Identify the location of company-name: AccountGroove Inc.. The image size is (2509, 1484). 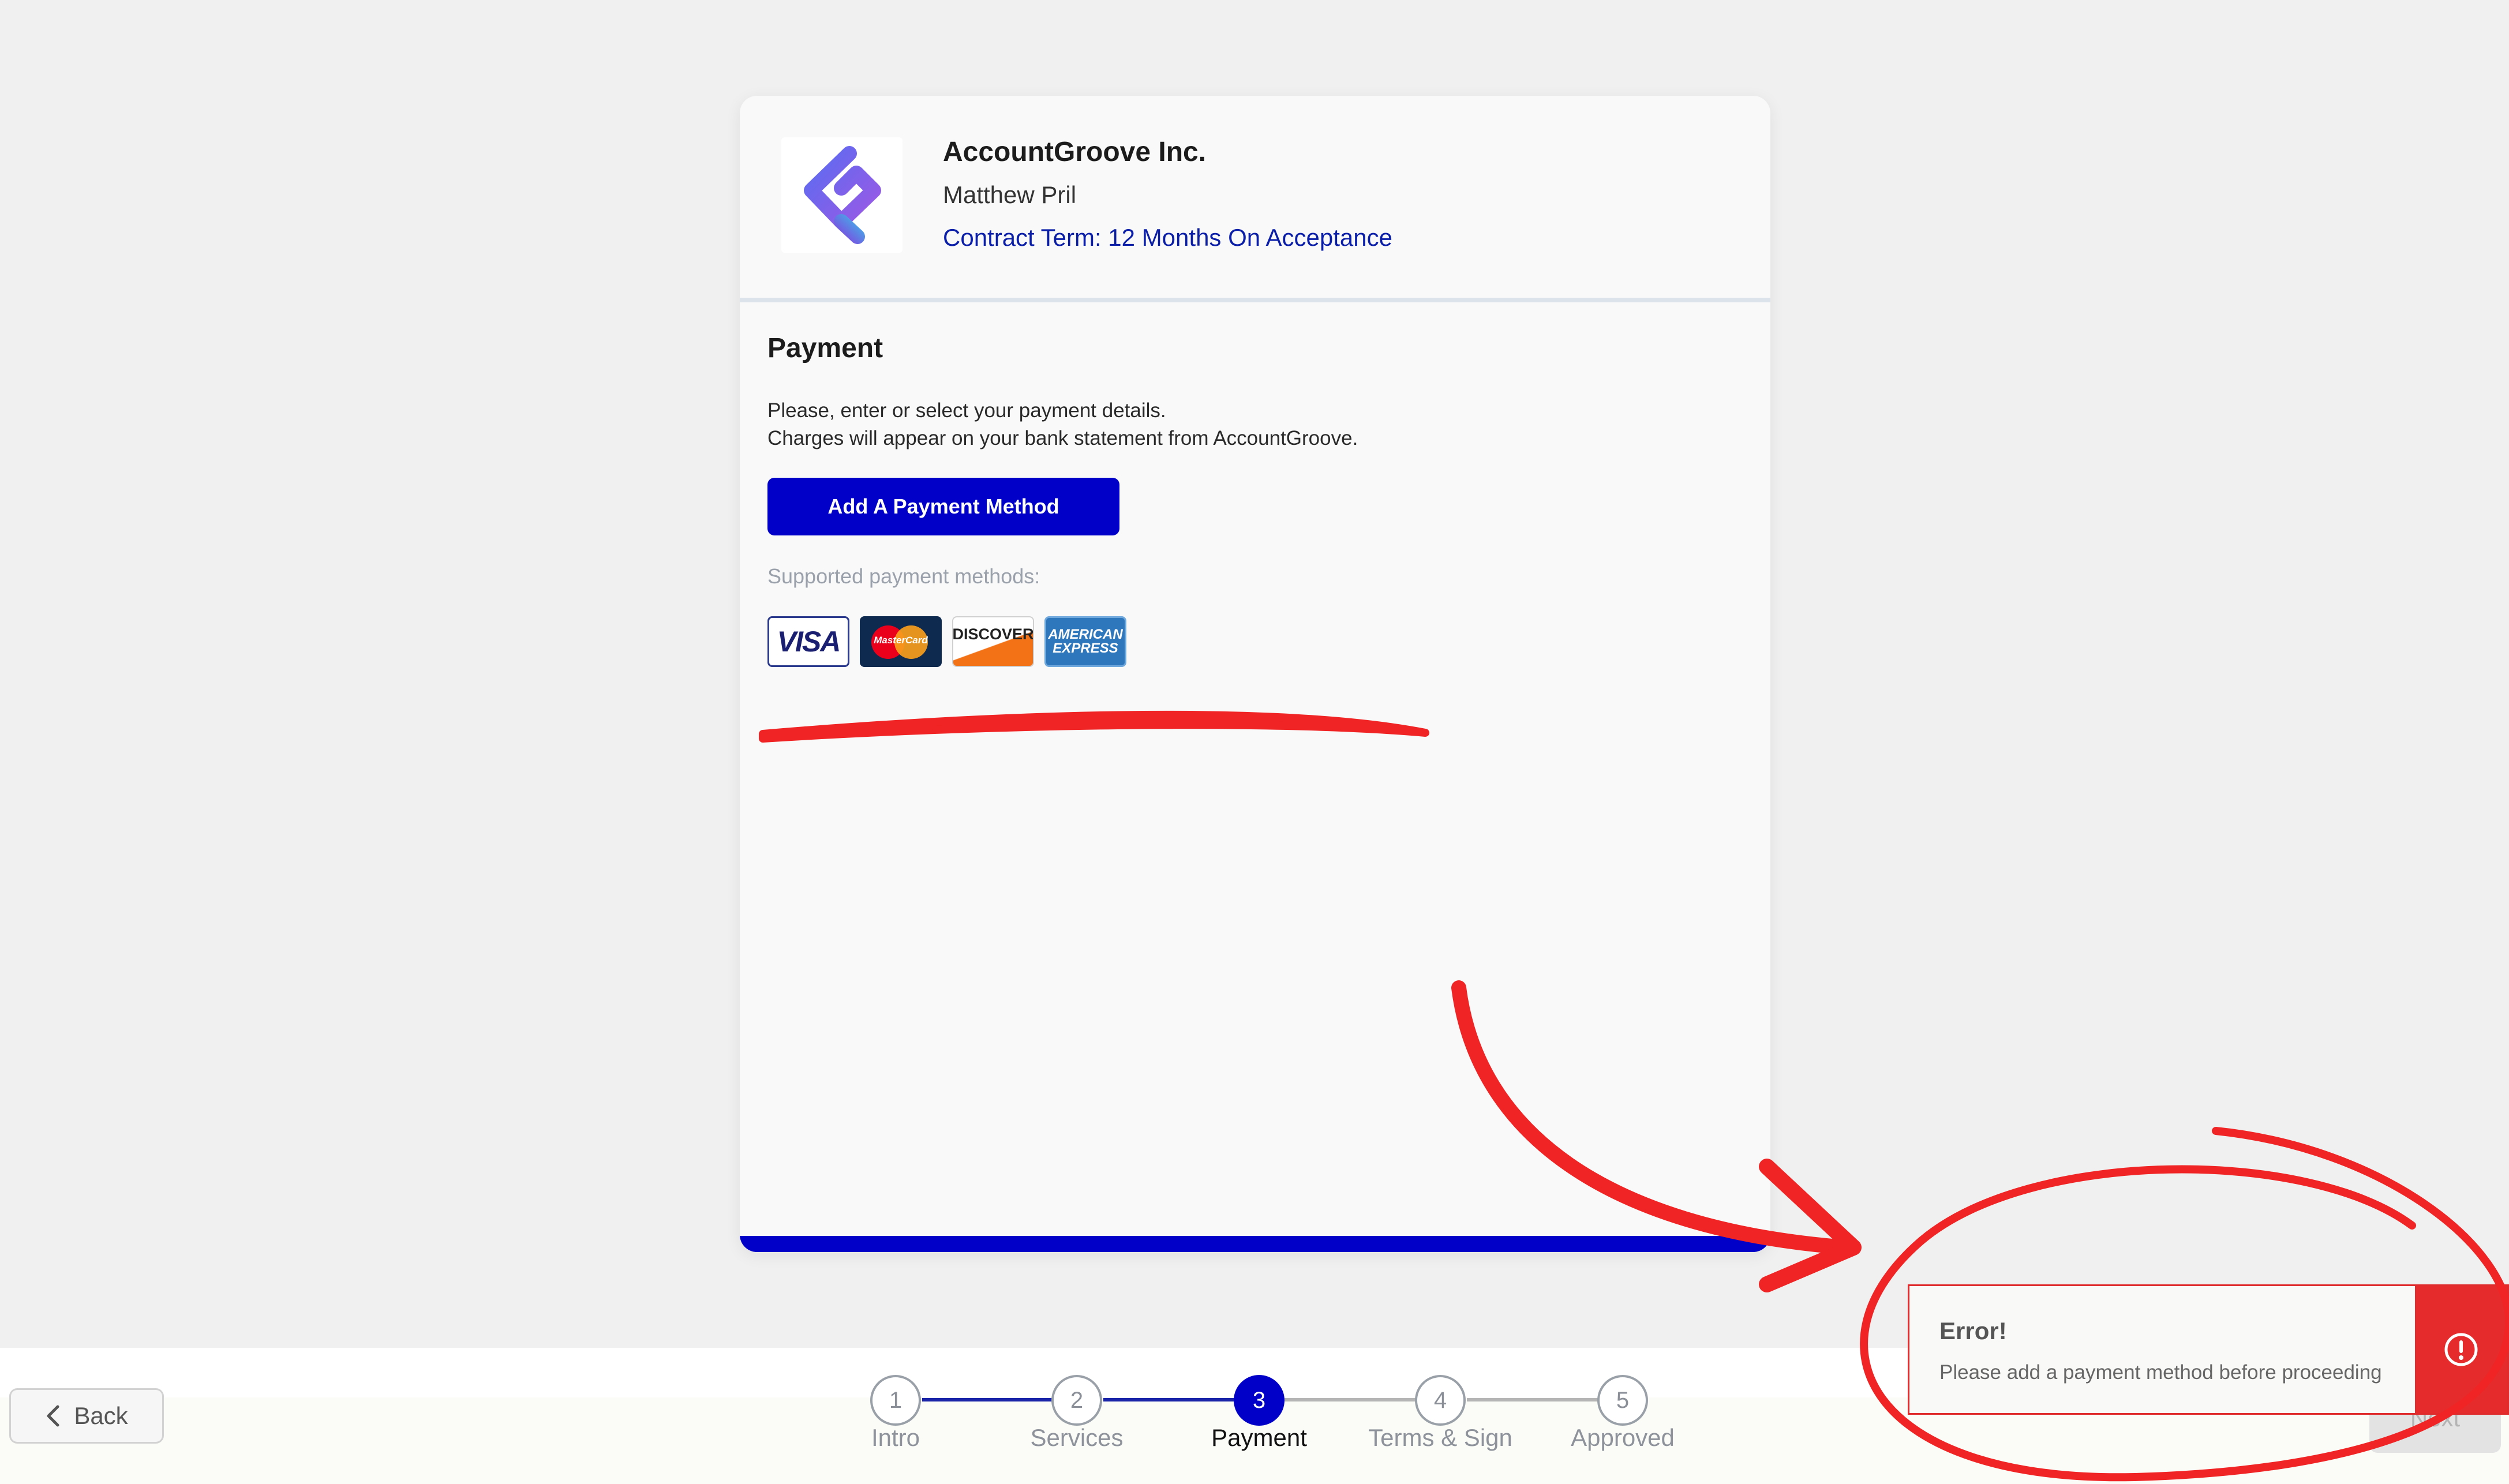
(1075, 152).